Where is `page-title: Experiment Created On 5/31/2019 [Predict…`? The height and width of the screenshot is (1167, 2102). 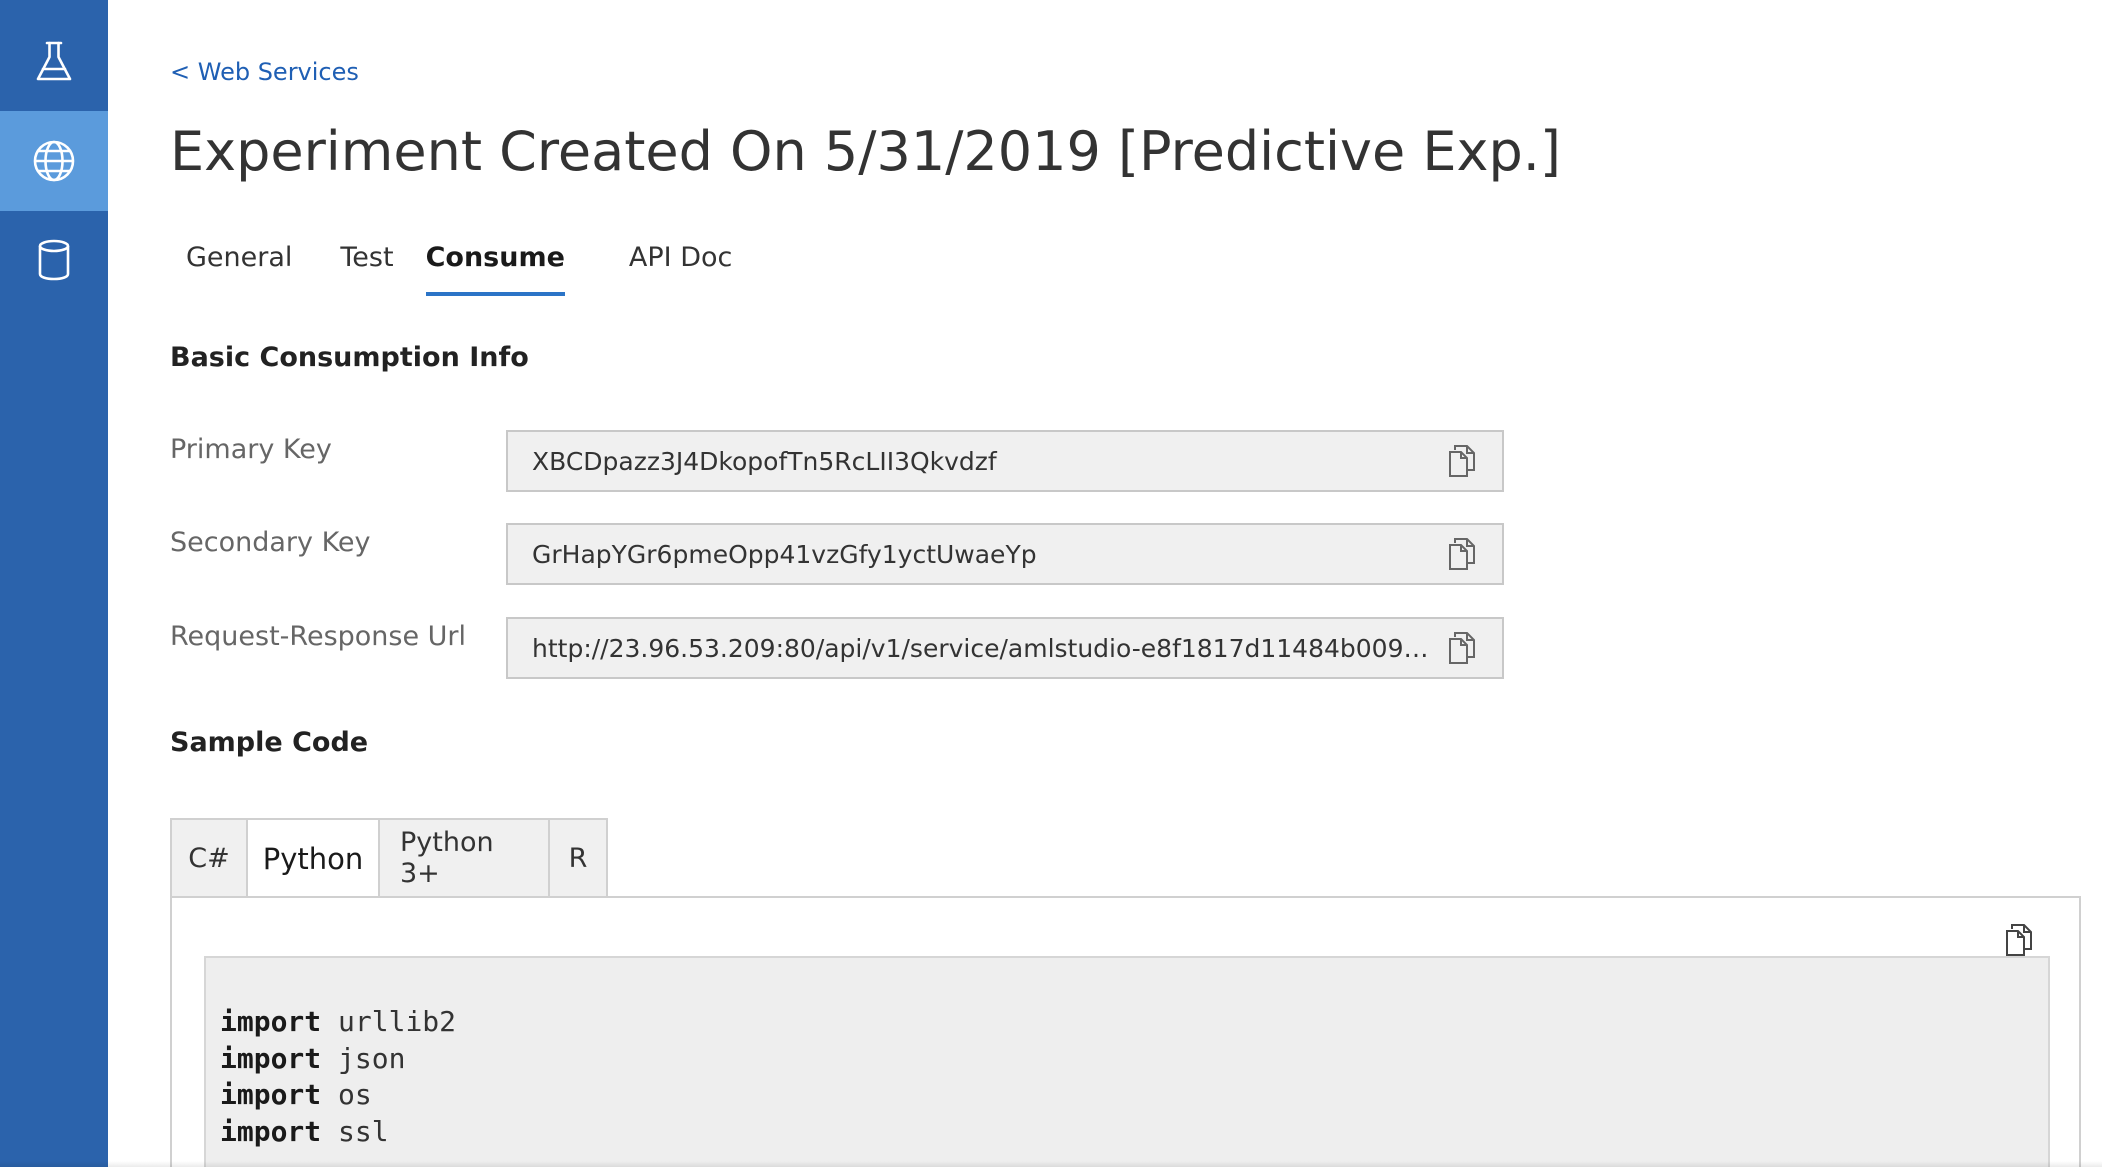 page-title: Experiment Created On 5/31/2019 [Predict… is located at coordinates (865, 151).